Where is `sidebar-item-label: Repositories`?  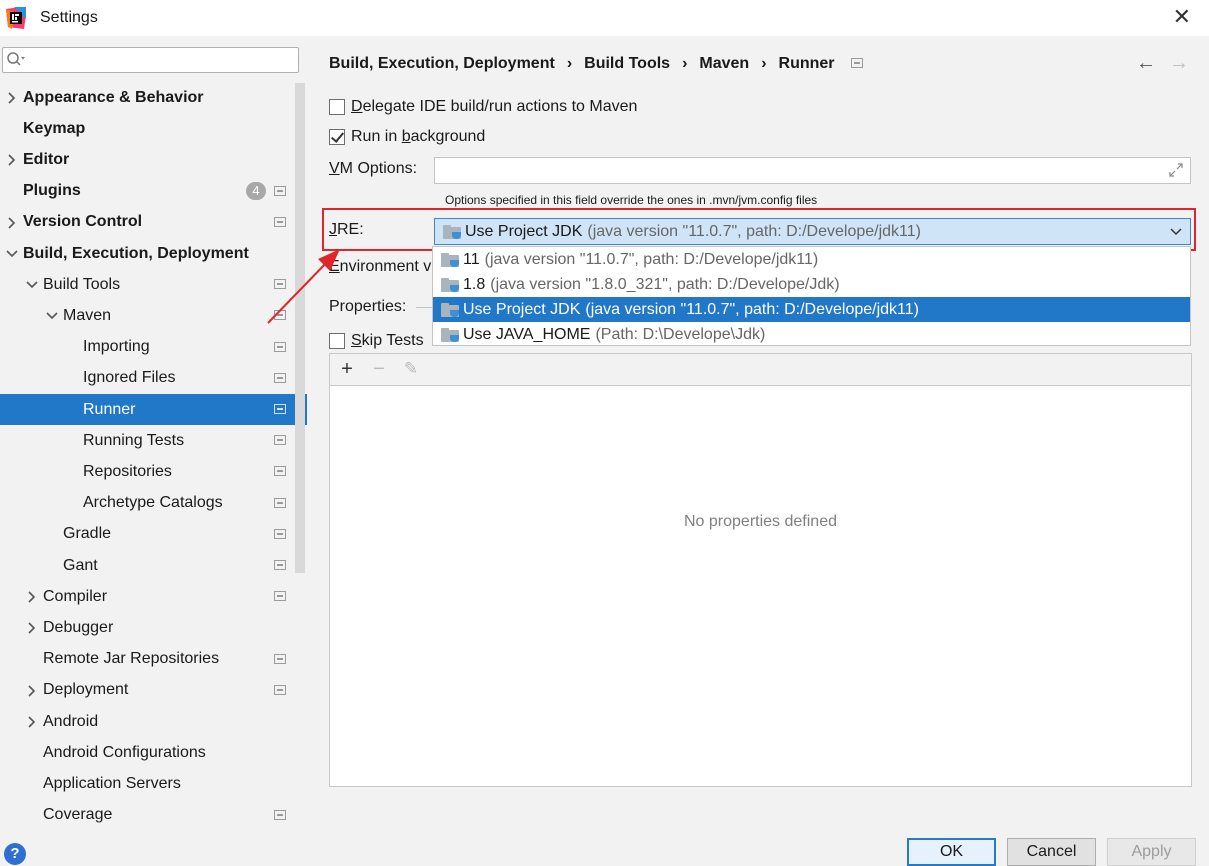 sidebar-item-label: Repositories is located at coordinates (127, 471).